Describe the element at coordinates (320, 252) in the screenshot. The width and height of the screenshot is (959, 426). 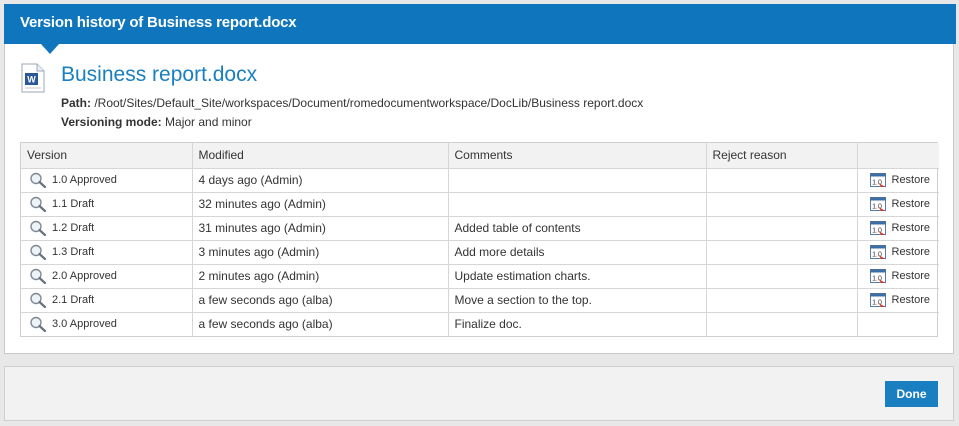
I see `modified-cell: 3 minutes ago (Admin)` at that location.